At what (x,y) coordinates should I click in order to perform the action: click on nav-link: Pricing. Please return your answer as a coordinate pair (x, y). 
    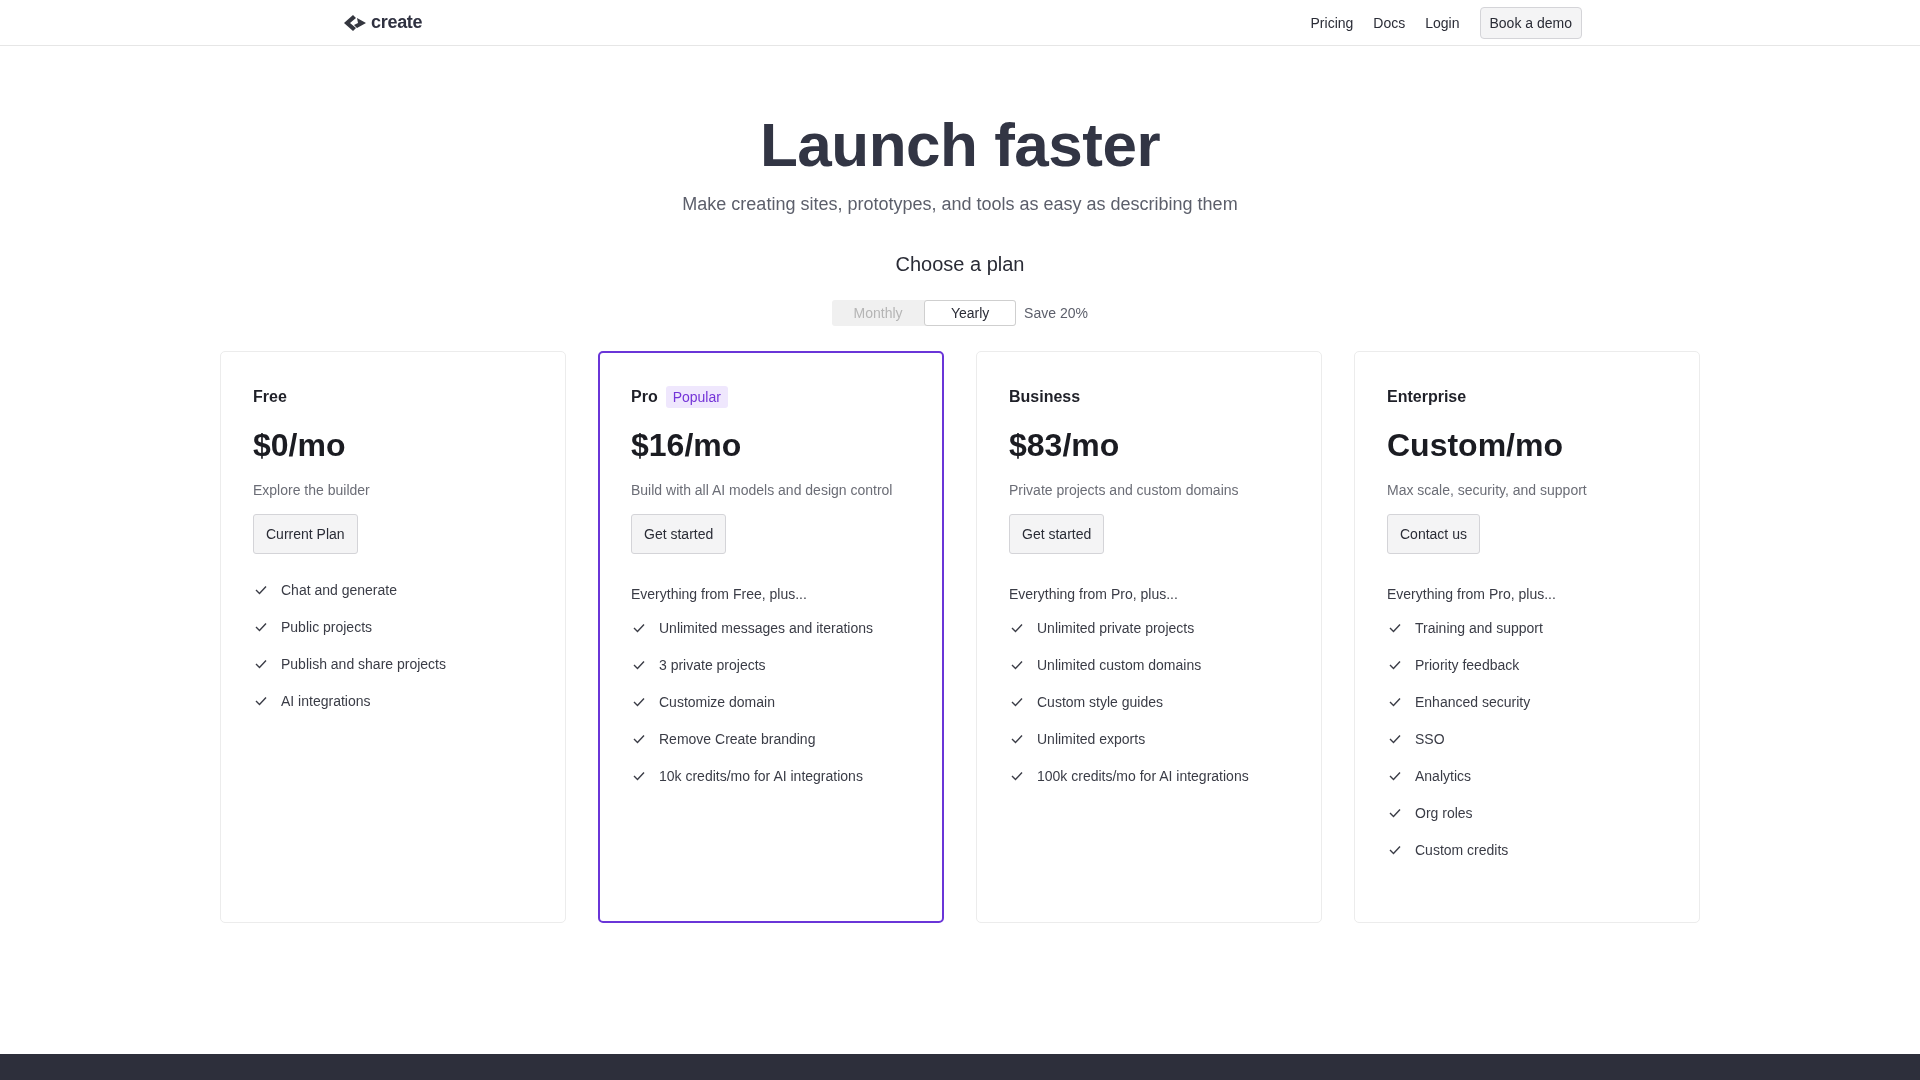
    Looking at the image, I should click on (1332, 22).